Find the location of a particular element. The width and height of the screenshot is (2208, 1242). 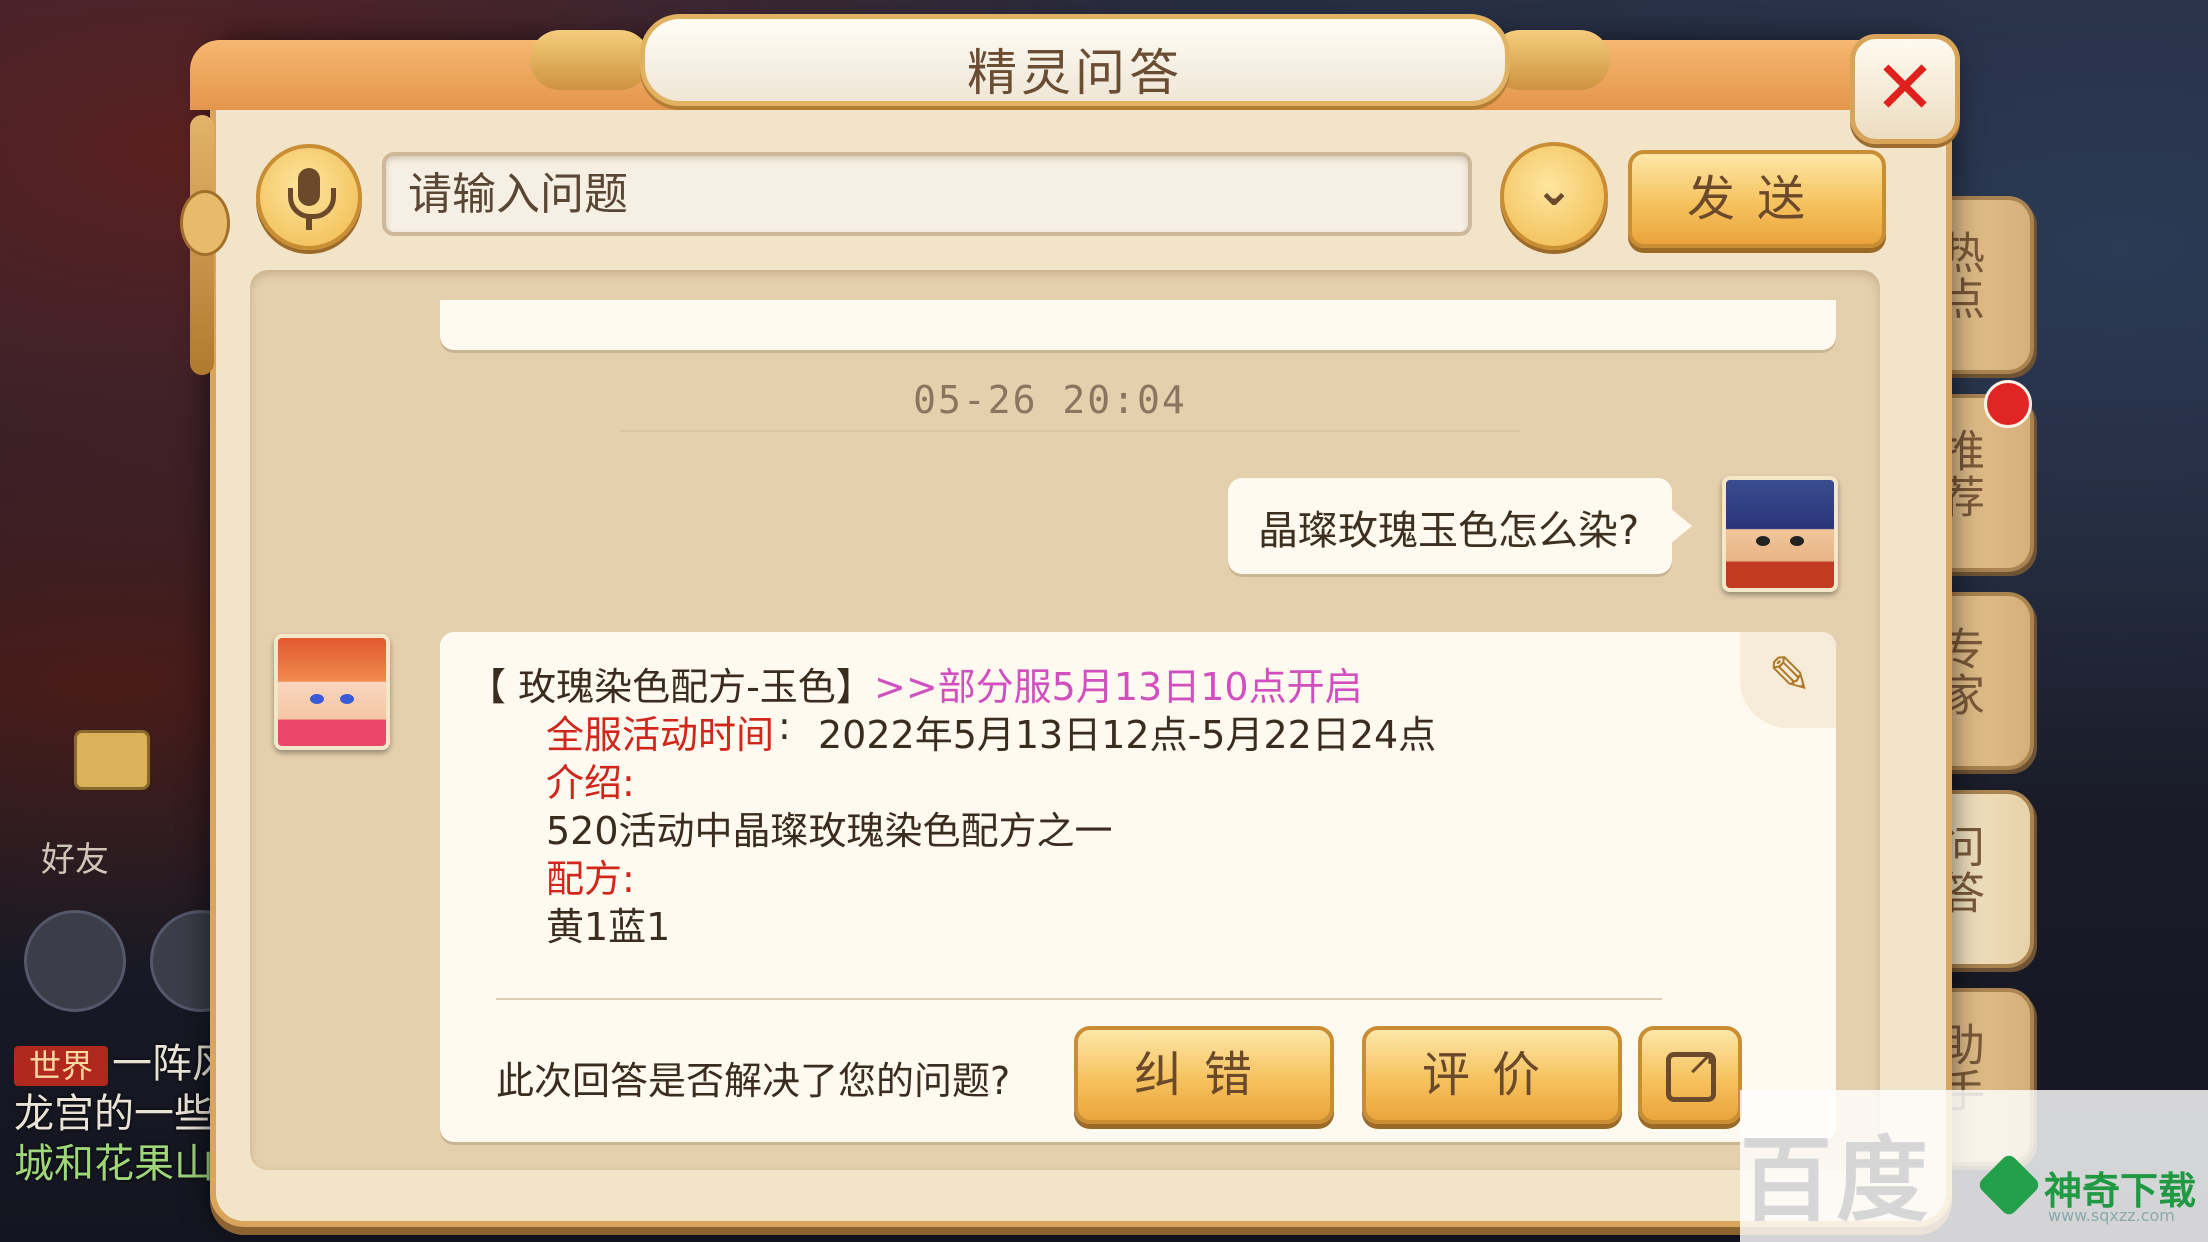

send-button: 发送 is located at coordinates (1757, 199).